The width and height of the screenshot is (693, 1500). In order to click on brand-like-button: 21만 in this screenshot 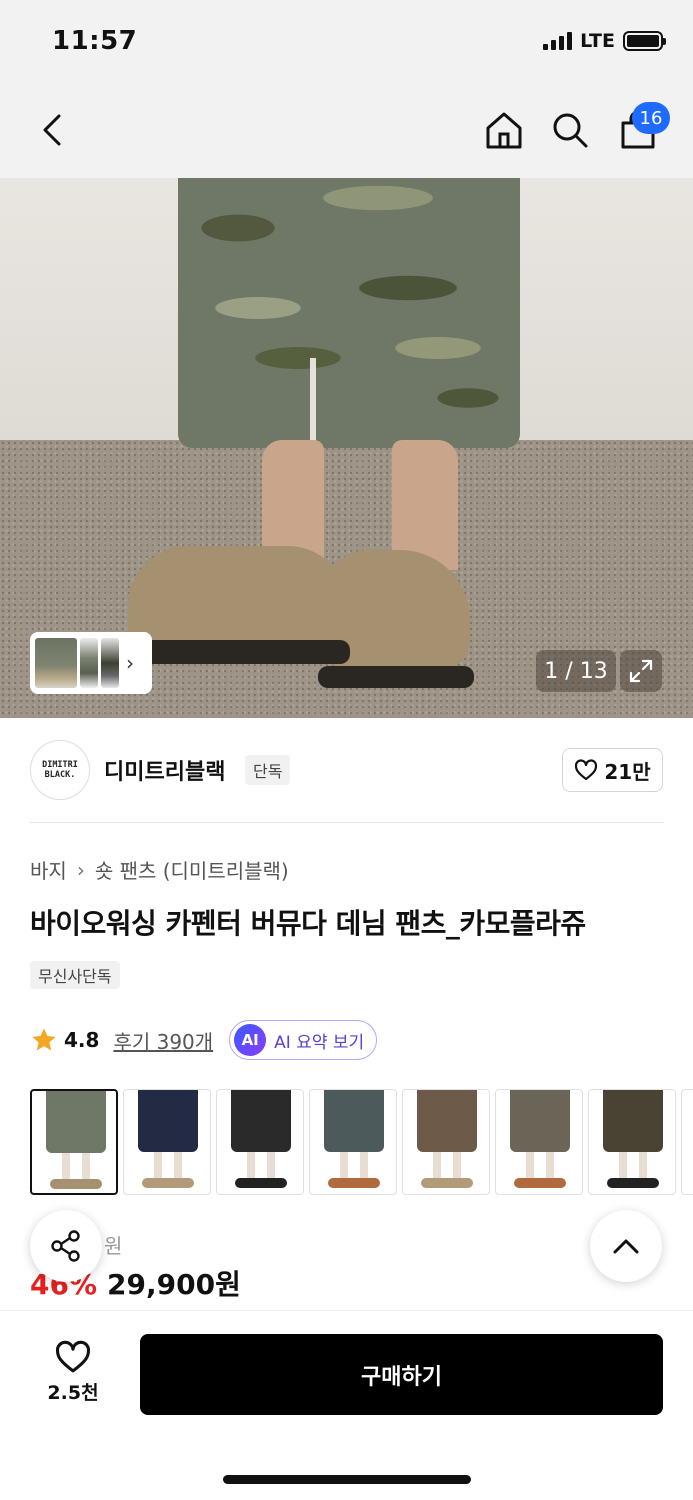, I will do `click(612, 770)`.